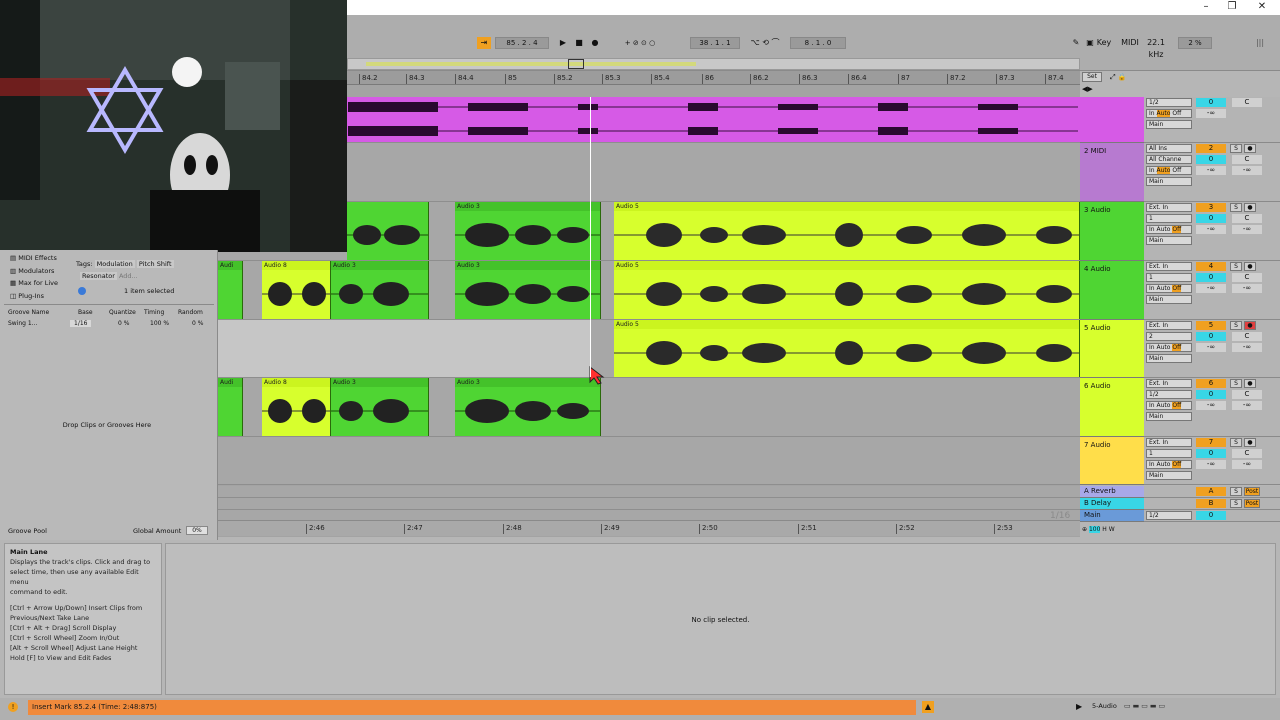 Image resolution: width=1280 pixels, height=720 pixels. Describe the element at coordinates (713, 64) in the screenshot. I see `overview-strip` at that location.